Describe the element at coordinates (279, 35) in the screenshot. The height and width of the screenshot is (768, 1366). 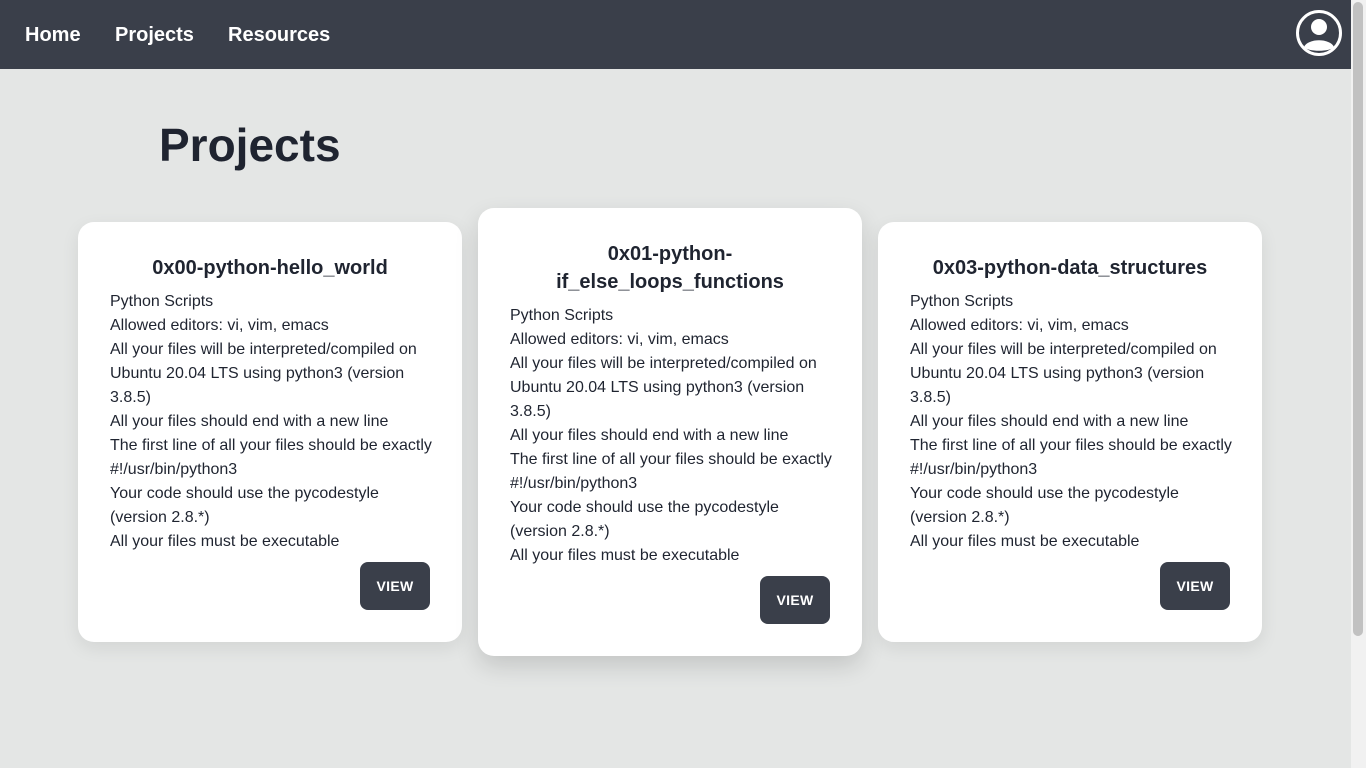
I see `nav-resources-link: Resources` at that location.